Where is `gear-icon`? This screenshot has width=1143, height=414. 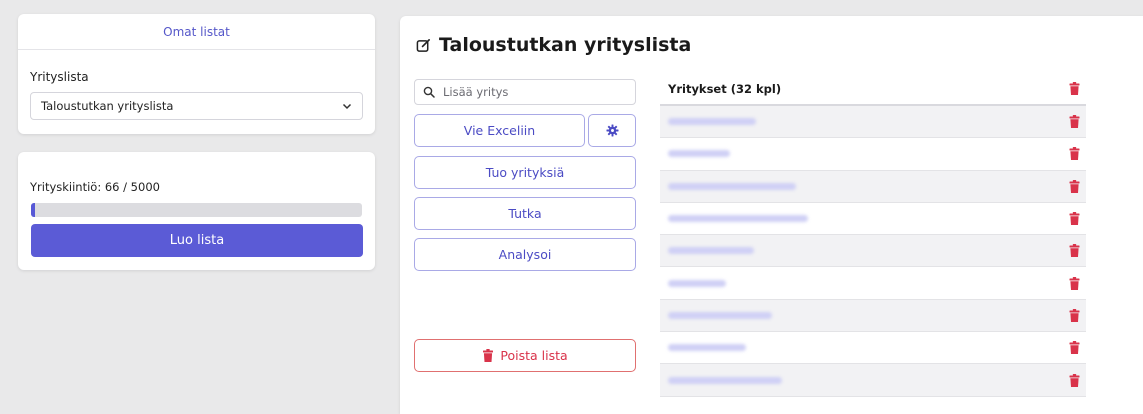
gear-icon is located at coordinates (612, 130).